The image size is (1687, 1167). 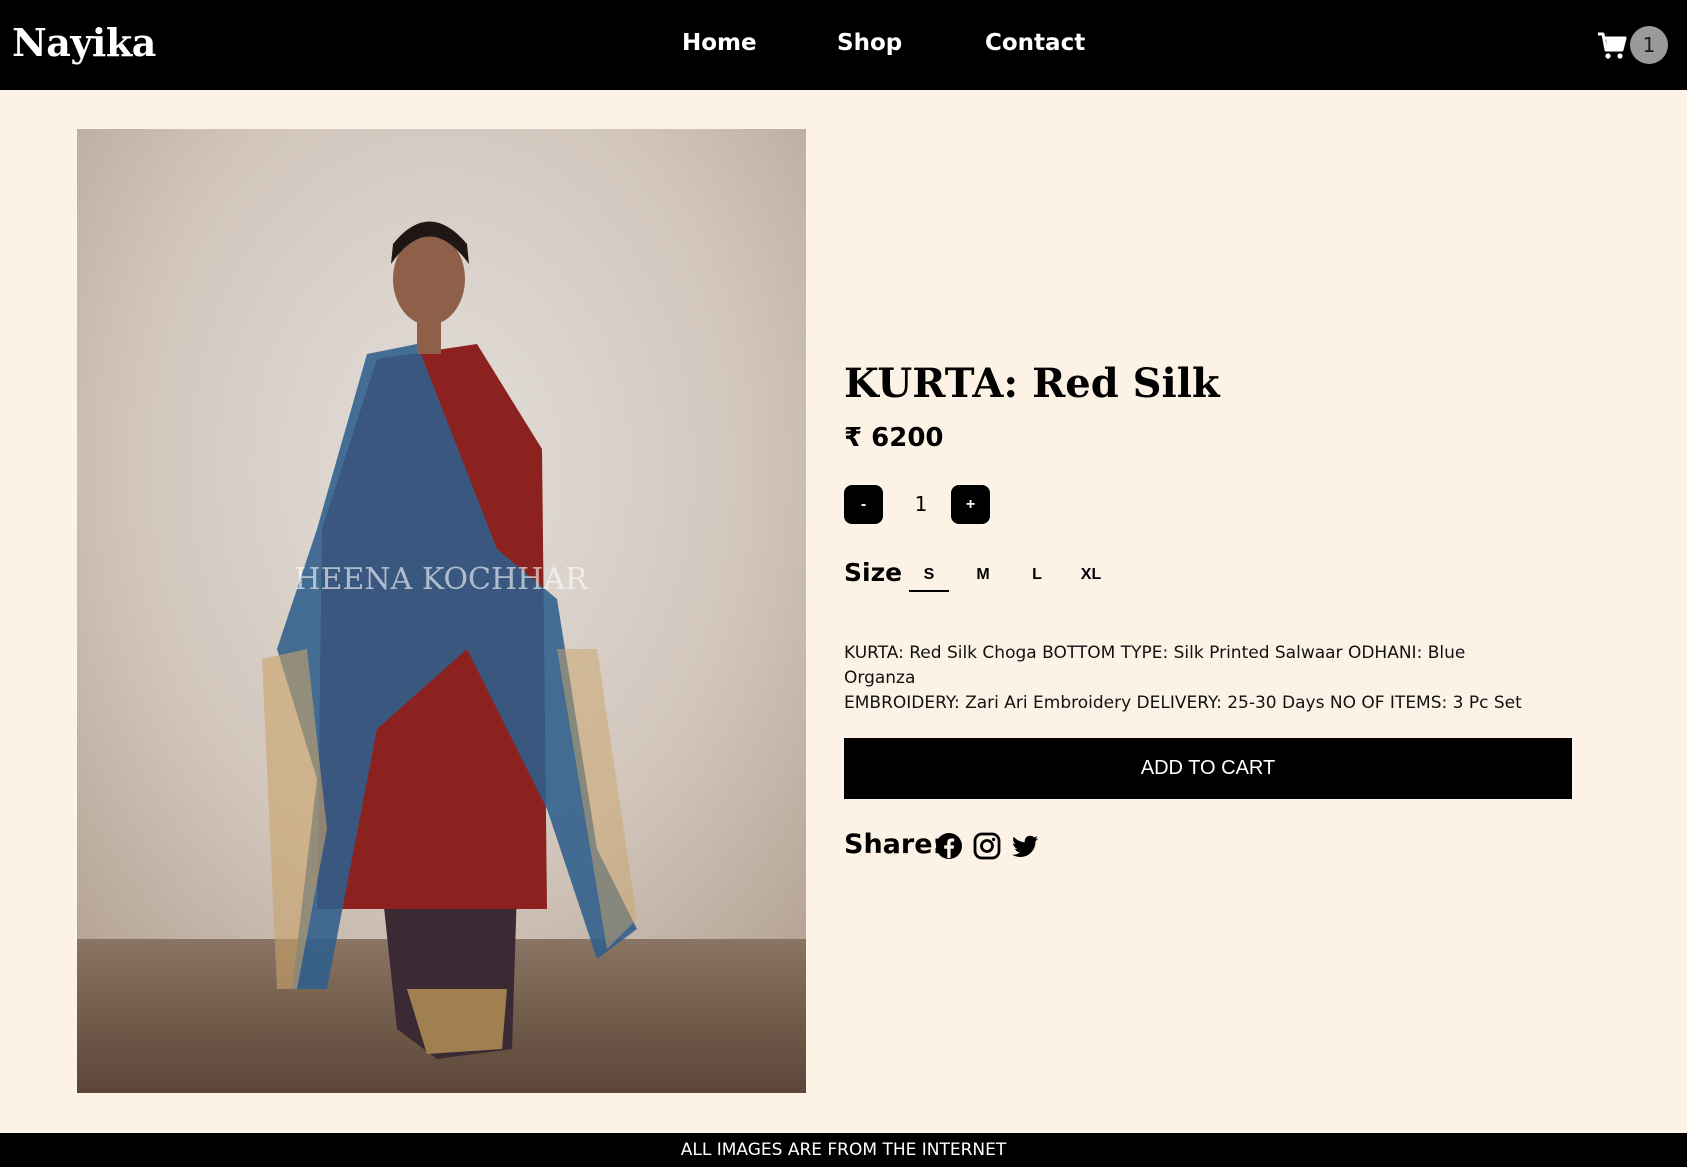 What do you see at coordinates (921, 504) in the screenshot?
I see `quantity-value: 1` at bounding box center [921, 504].